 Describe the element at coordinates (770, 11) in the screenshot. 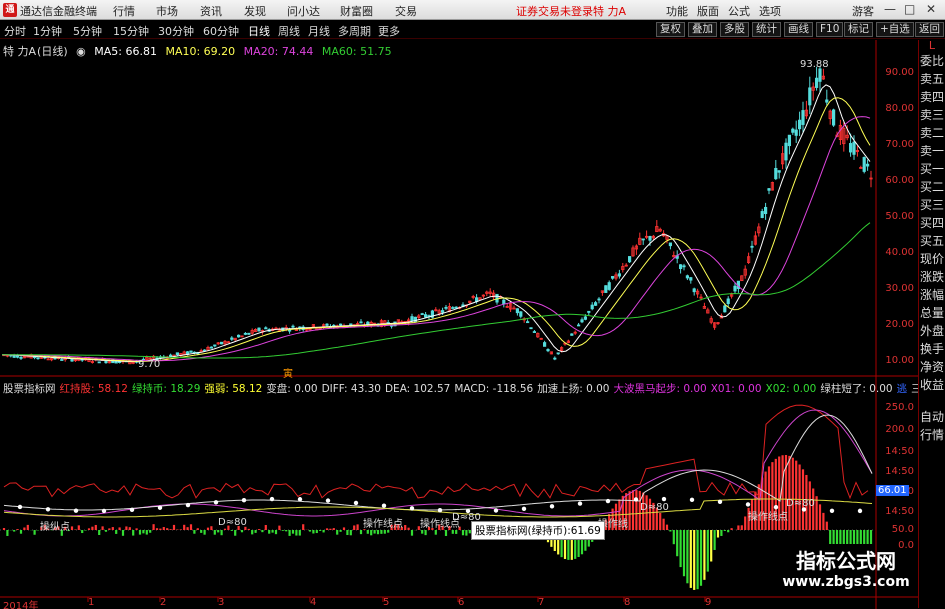

I see `menu-options: 选项` at that location.